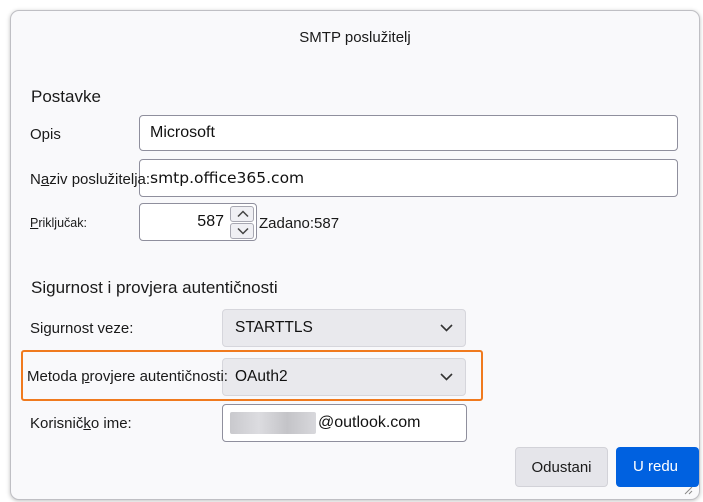 The width and height of the screenshot is (703, 502). Describe the element at coordinates (182, 132) in the screenshot. I see `description-value: Microsoft` at that location.